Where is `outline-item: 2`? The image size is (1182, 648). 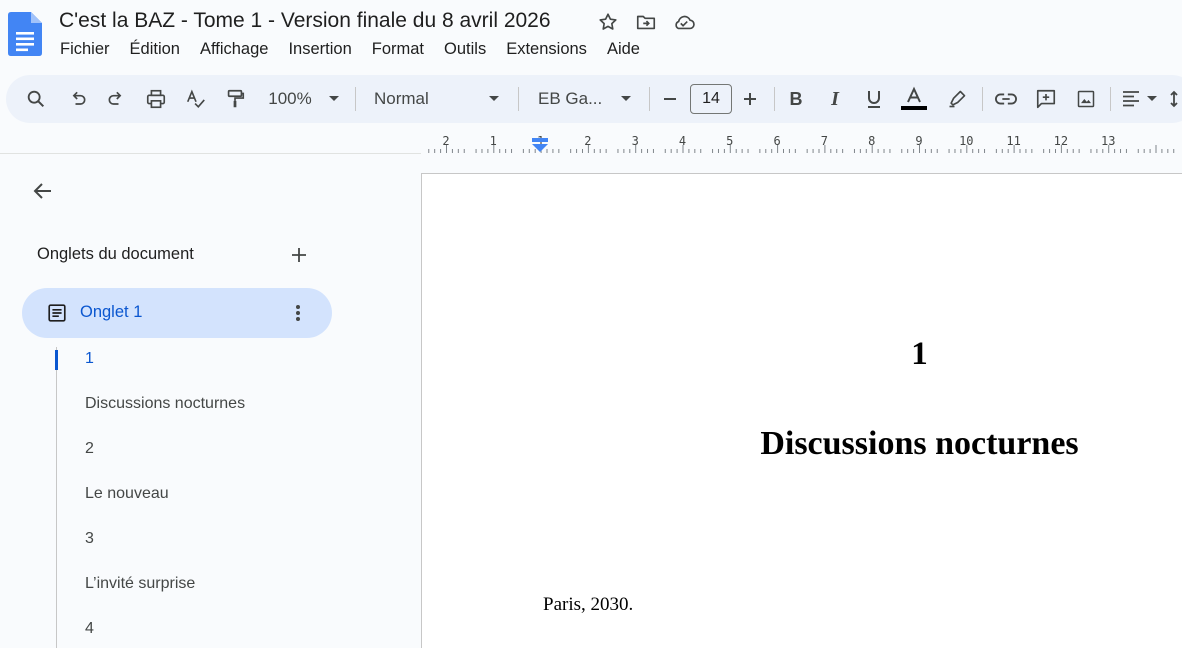
outline-item: 2 is located at coordinates (89, 449).